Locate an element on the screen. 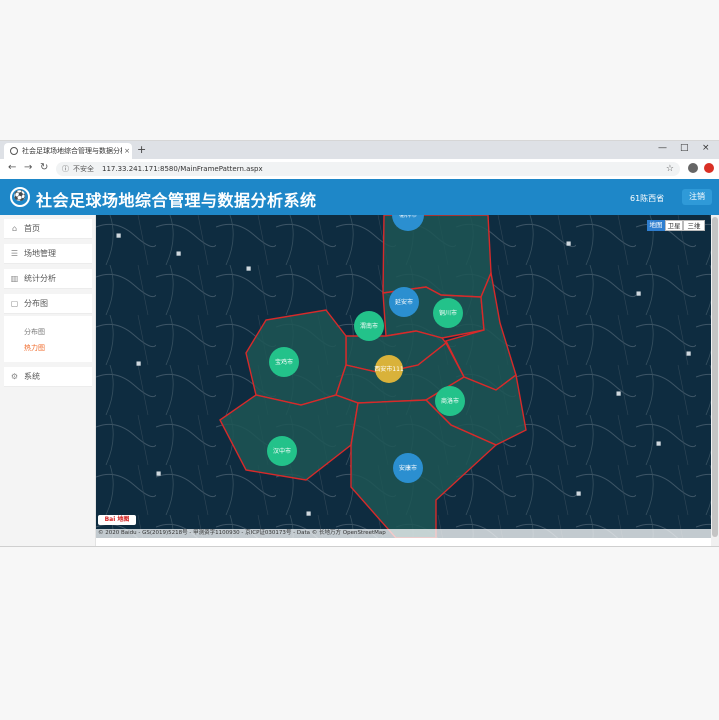  cluster-marker: 铜川市 is located at coordinates (448, 313).